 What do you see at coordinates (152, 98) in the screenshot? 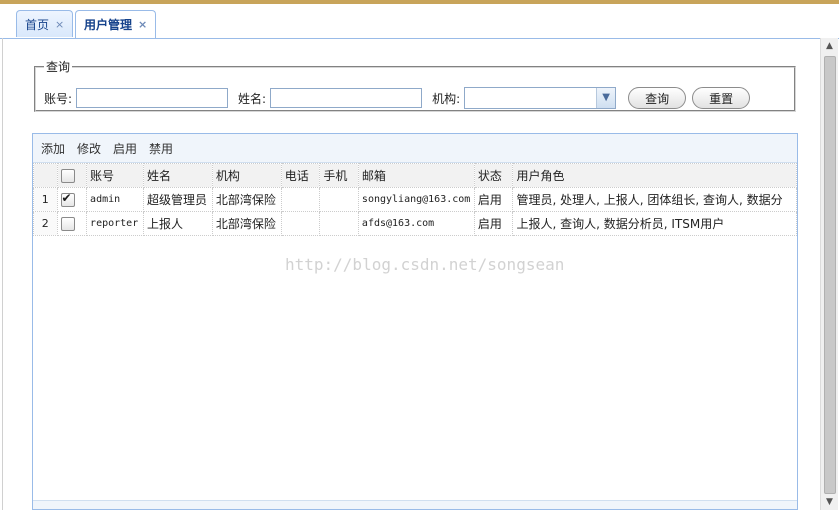
I see `account-input` at bounding box center [152, 98].